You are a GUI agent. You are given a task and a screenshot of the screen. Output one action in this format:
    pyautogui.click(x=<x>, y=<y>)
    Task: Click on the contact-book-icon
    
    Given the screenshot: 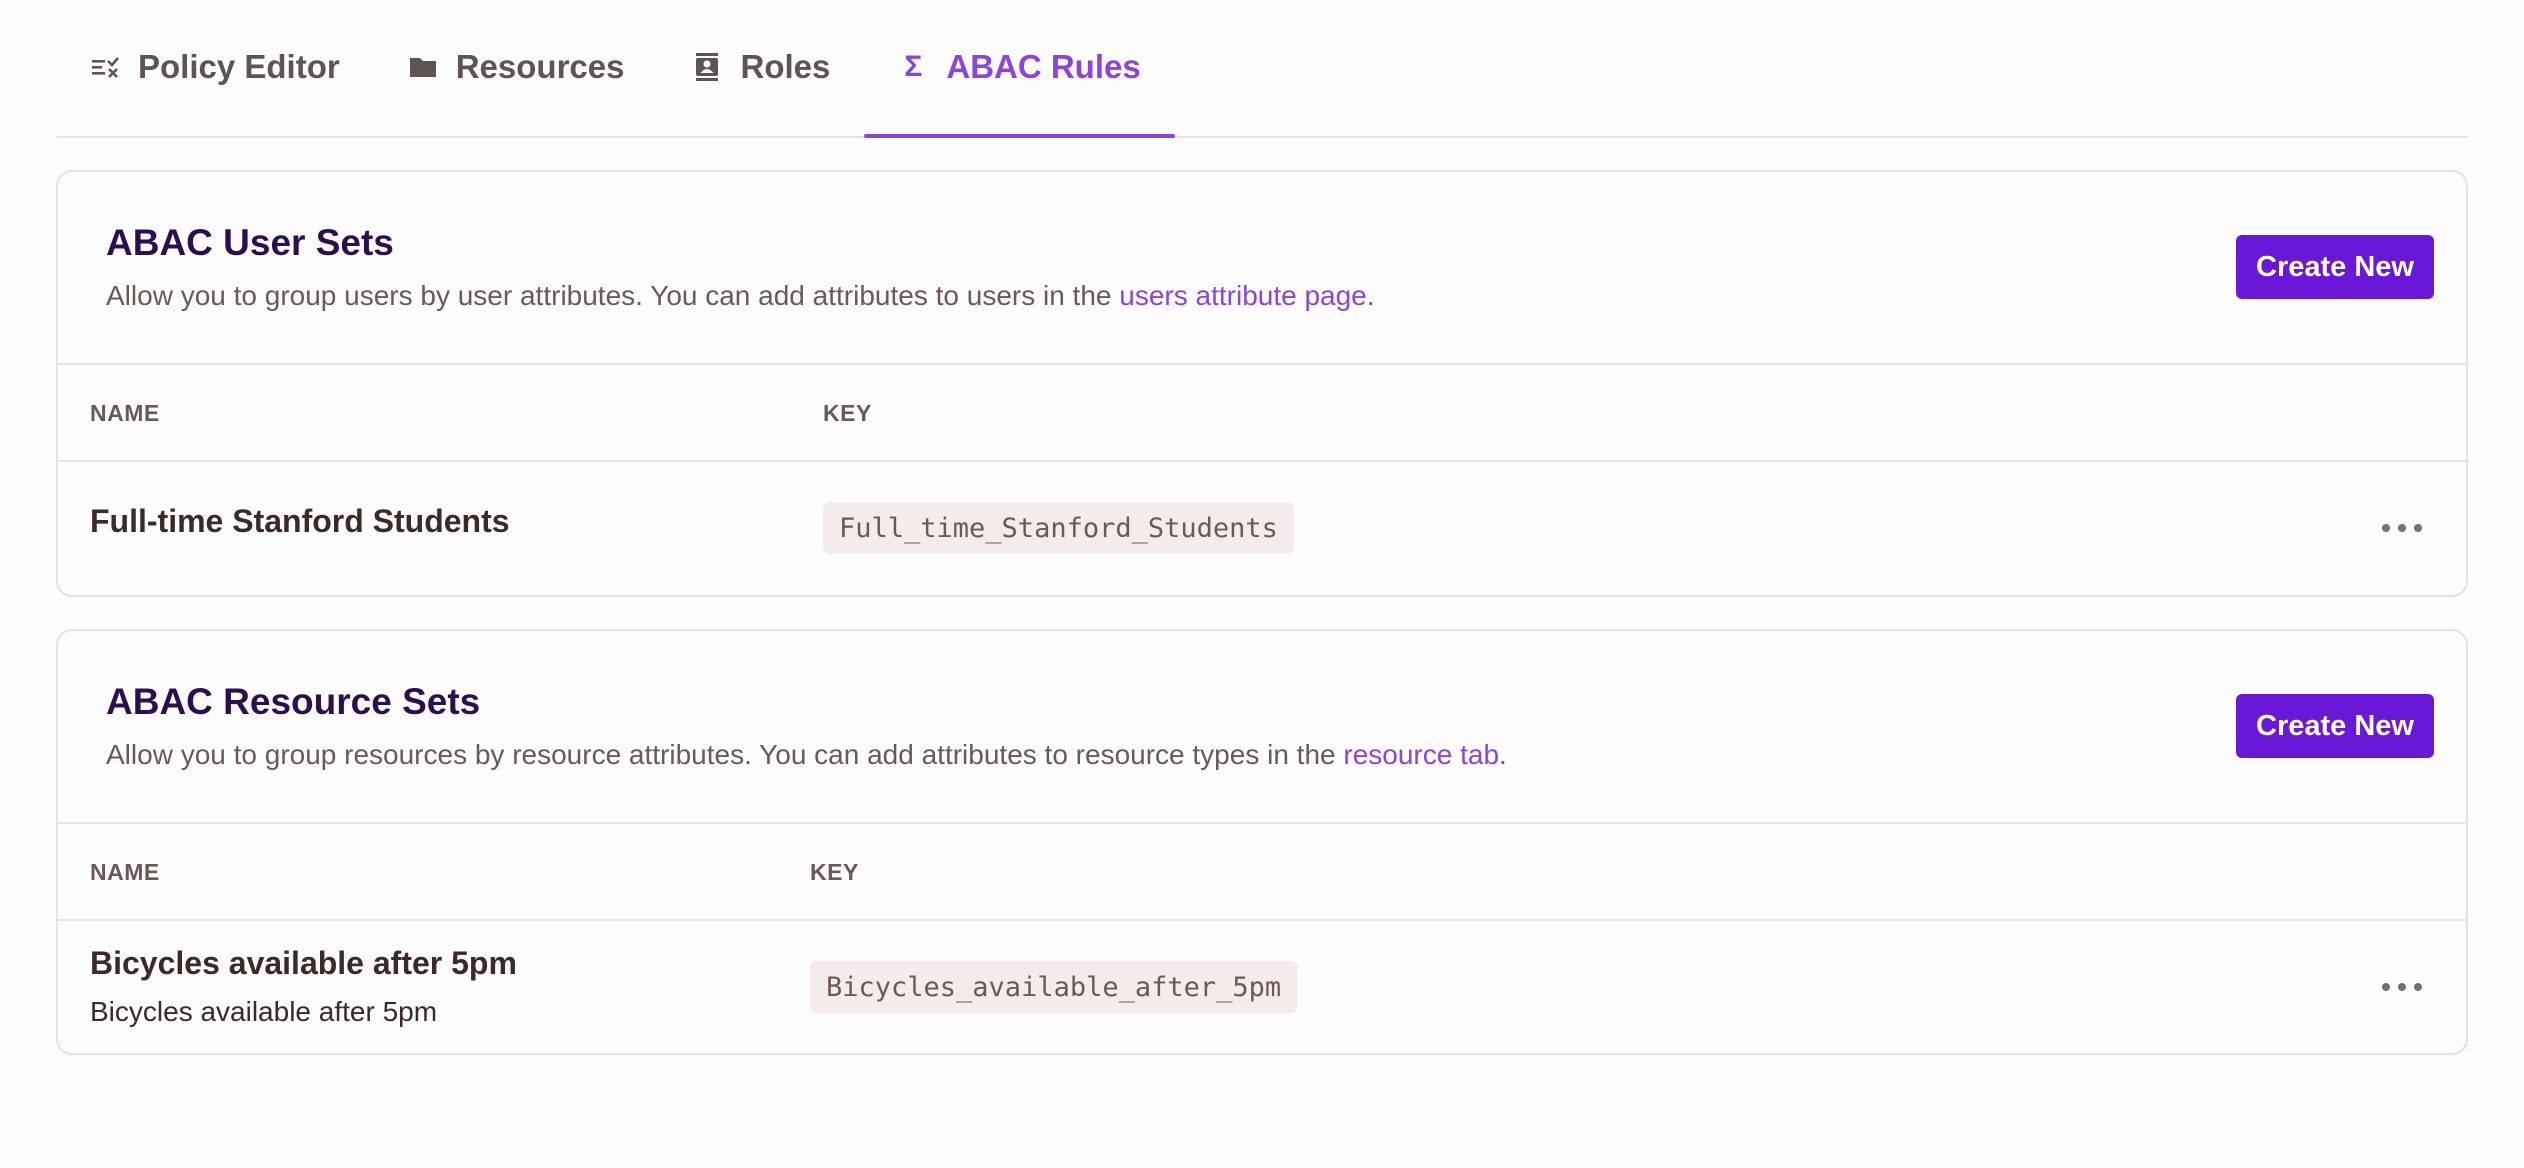 What is the action you would take?
    pyautogui.click(x=707, y=67)
    